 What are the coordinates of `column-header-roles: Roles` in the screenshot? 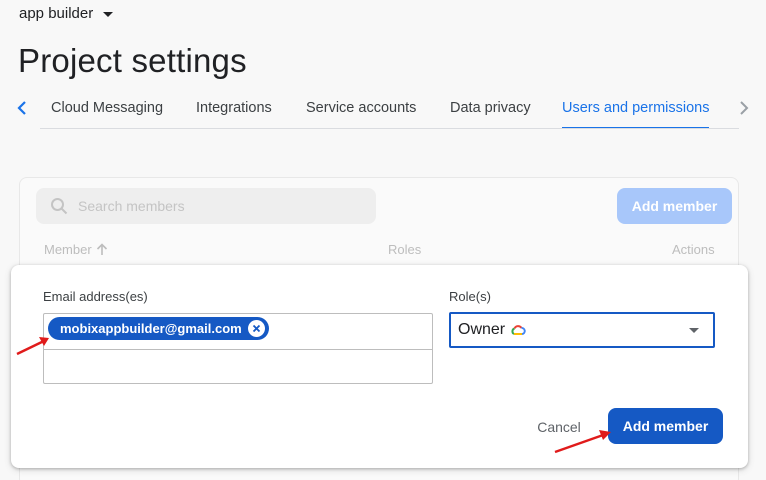 It's located at (405, 249).